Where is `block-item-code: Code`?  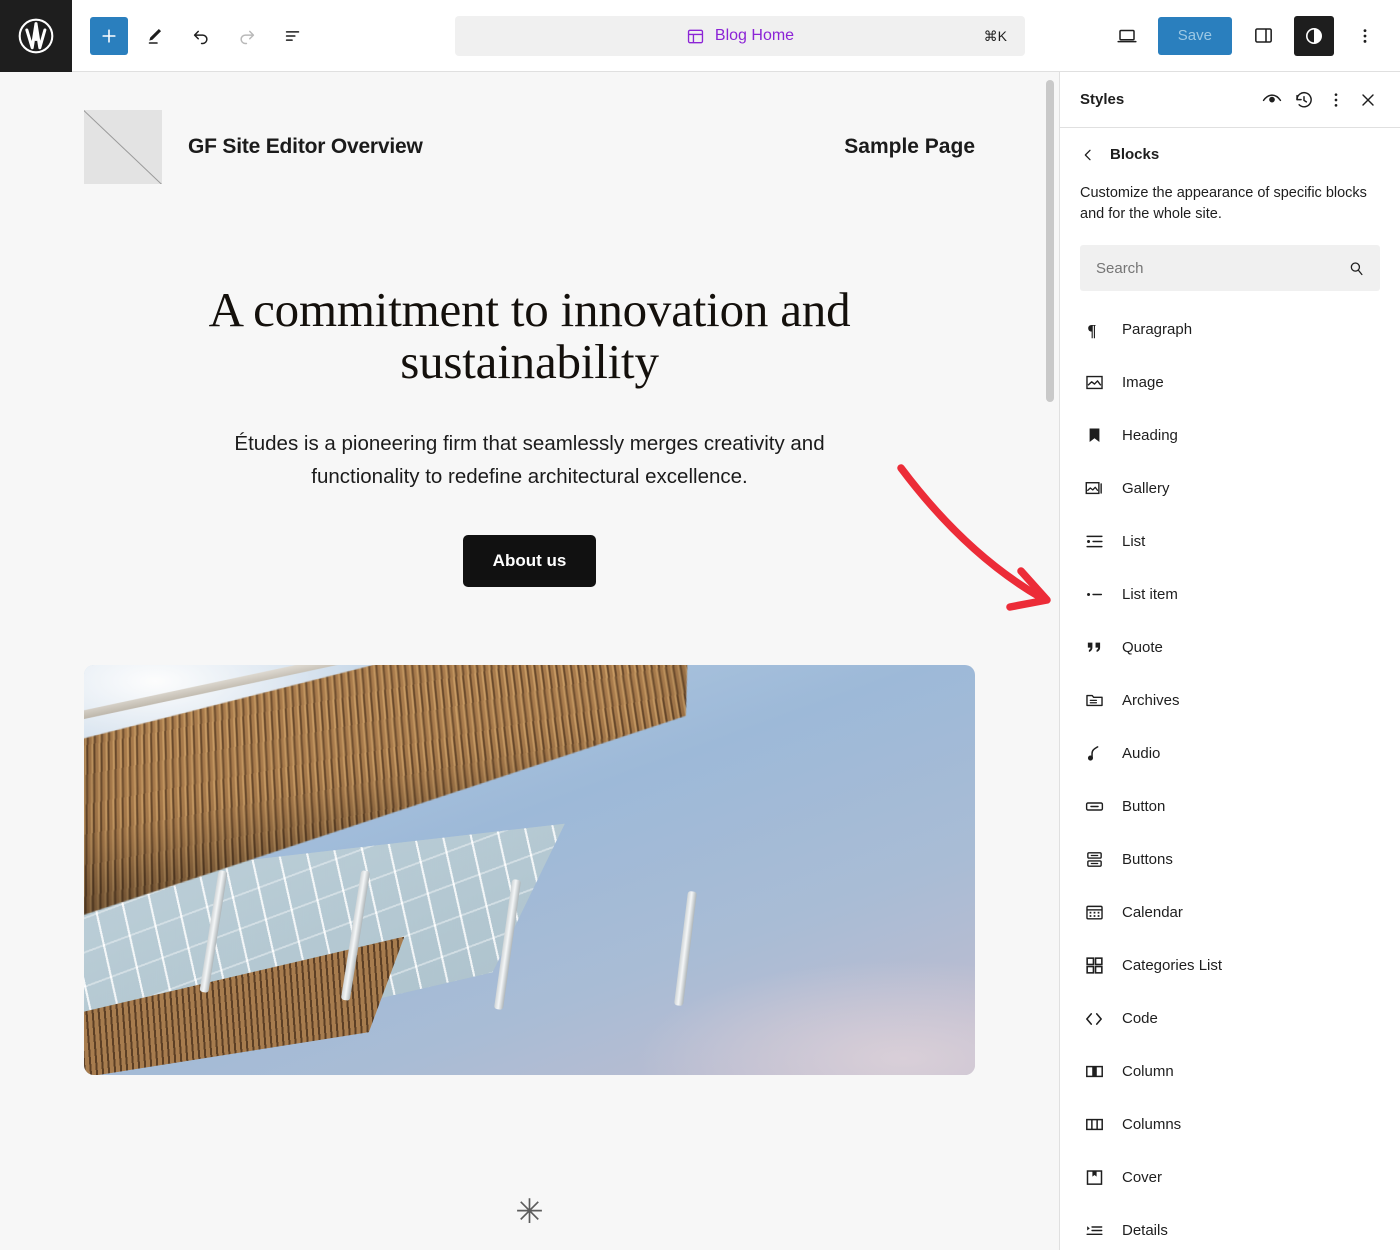
block-item-code: Code is located at coordinates (1230, 1018).